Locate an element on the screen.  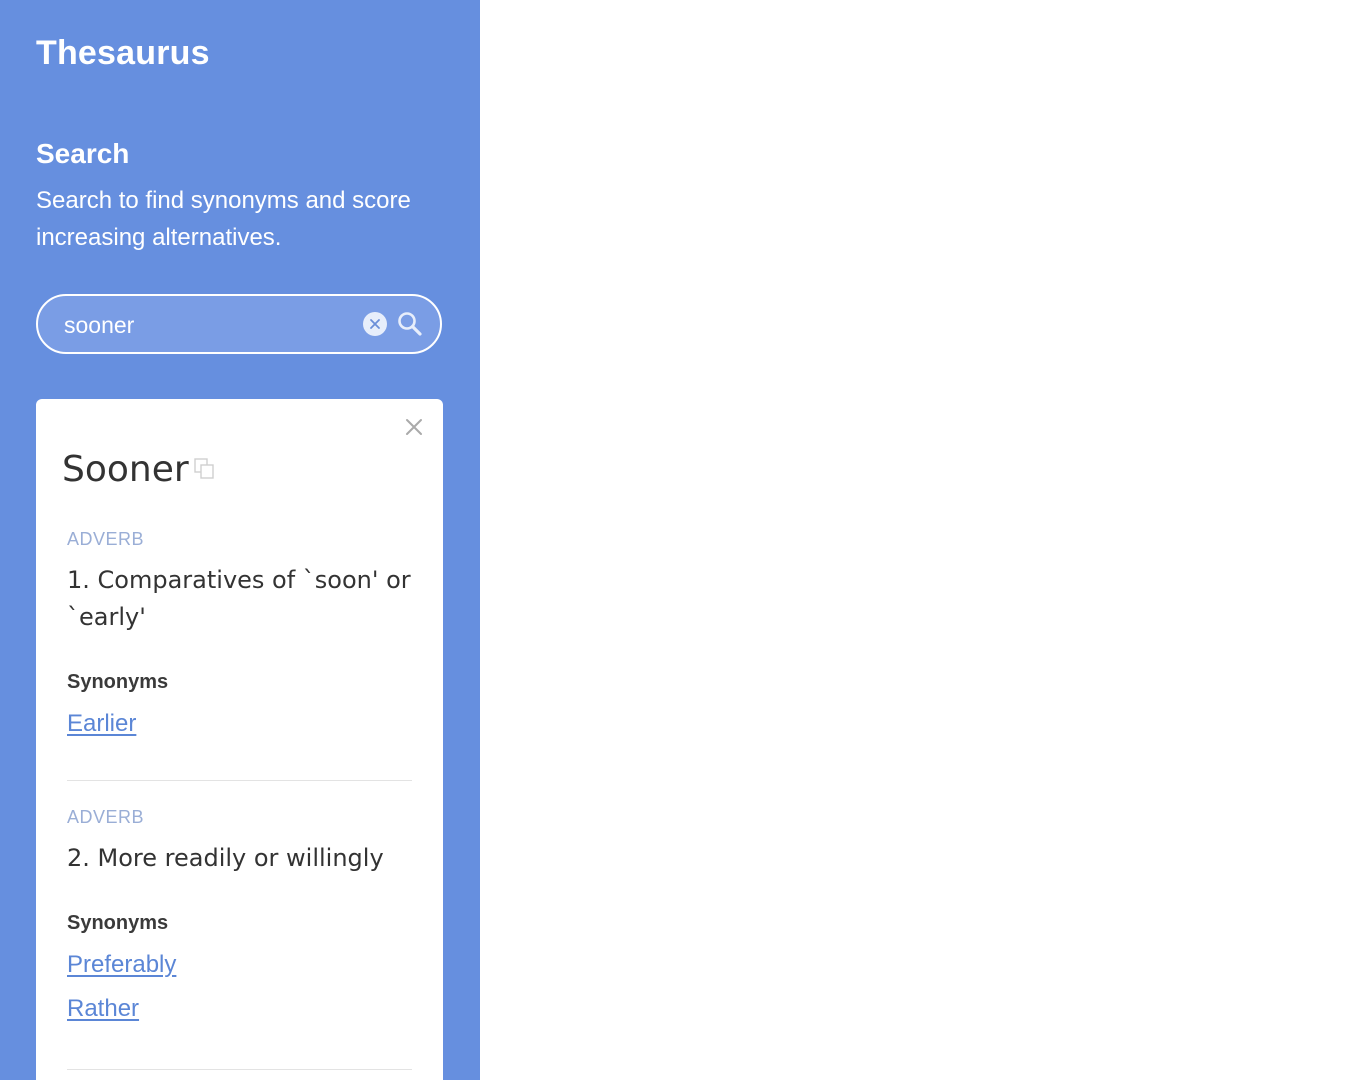
close-card-button is located at coordinates (414, 427).